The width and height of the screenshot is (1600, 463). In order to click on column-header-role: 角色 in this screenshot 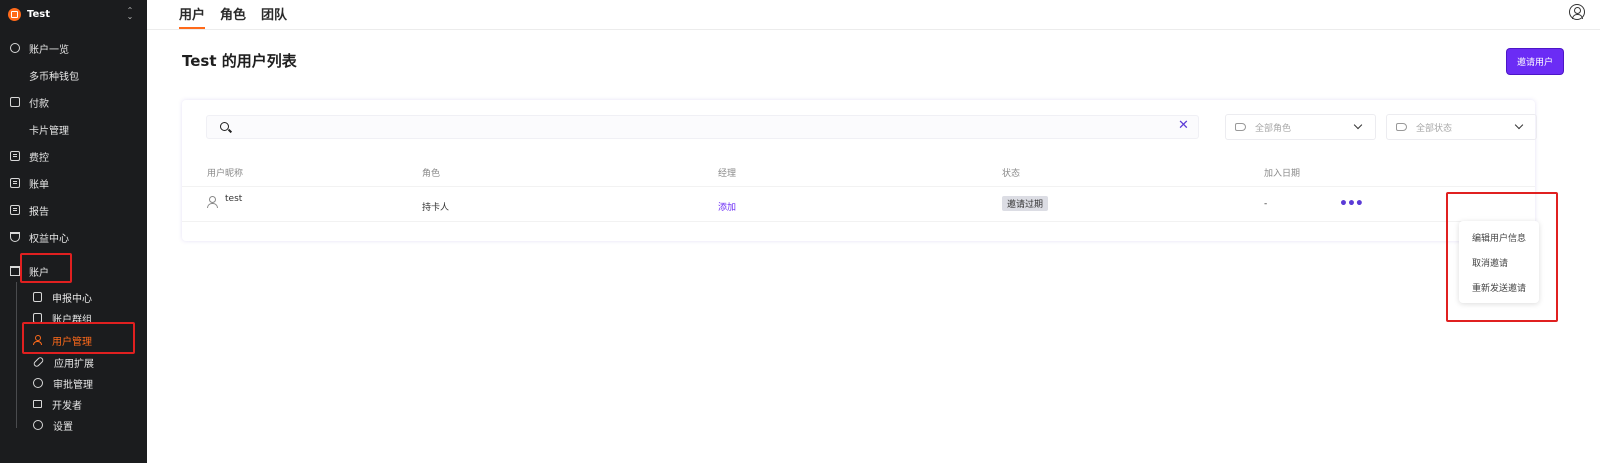, I will do `click(431, 174)`.